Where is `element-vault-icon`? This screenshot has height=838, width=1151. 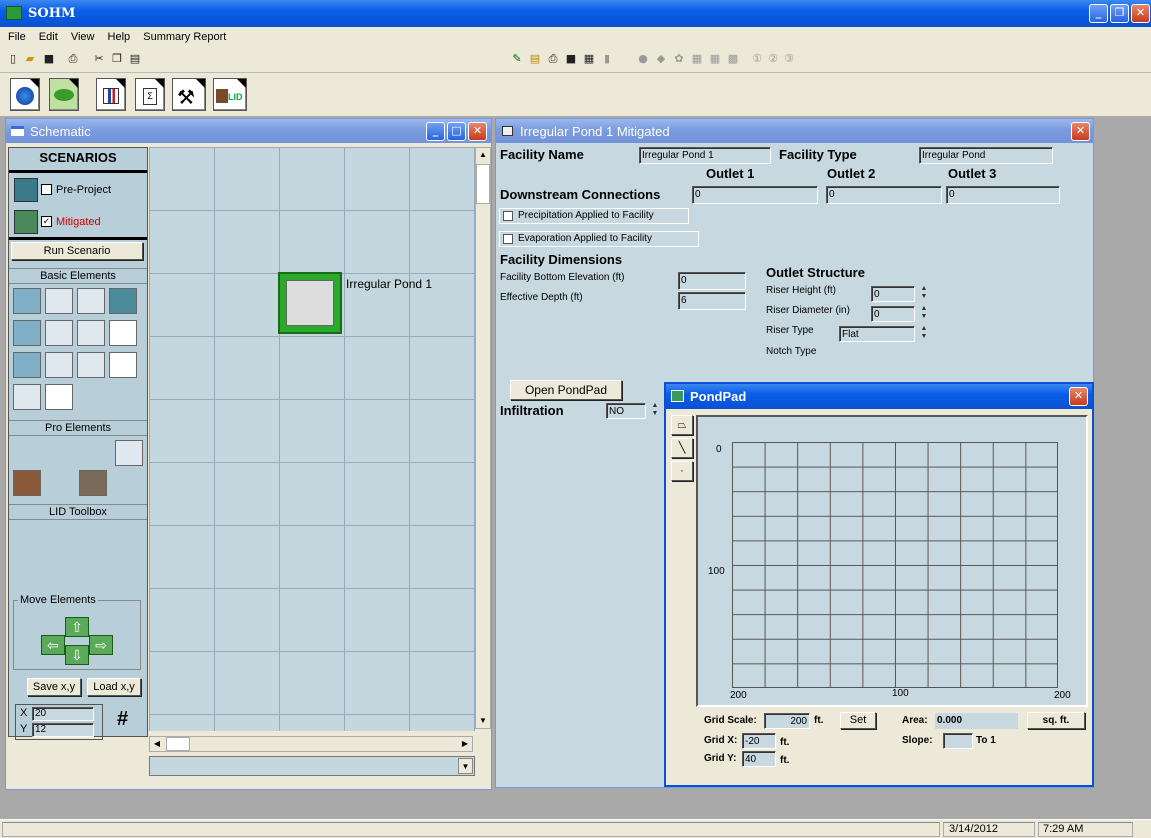
element-vault-icon is located at coordinates (123, 301).